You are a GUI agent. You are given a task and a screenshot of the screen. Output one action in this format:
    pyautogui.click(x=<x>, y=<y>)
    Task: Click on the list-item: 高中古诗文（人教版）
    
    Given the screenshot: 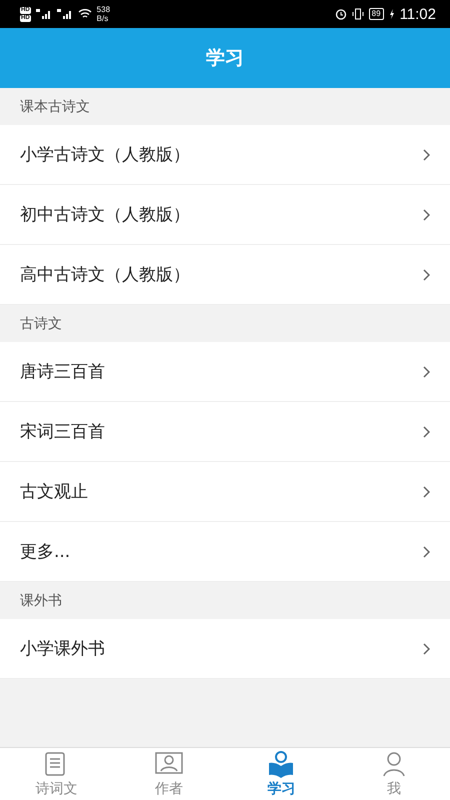 What is the action you would take?
    pyautogui.click(x=225, y=275)
    